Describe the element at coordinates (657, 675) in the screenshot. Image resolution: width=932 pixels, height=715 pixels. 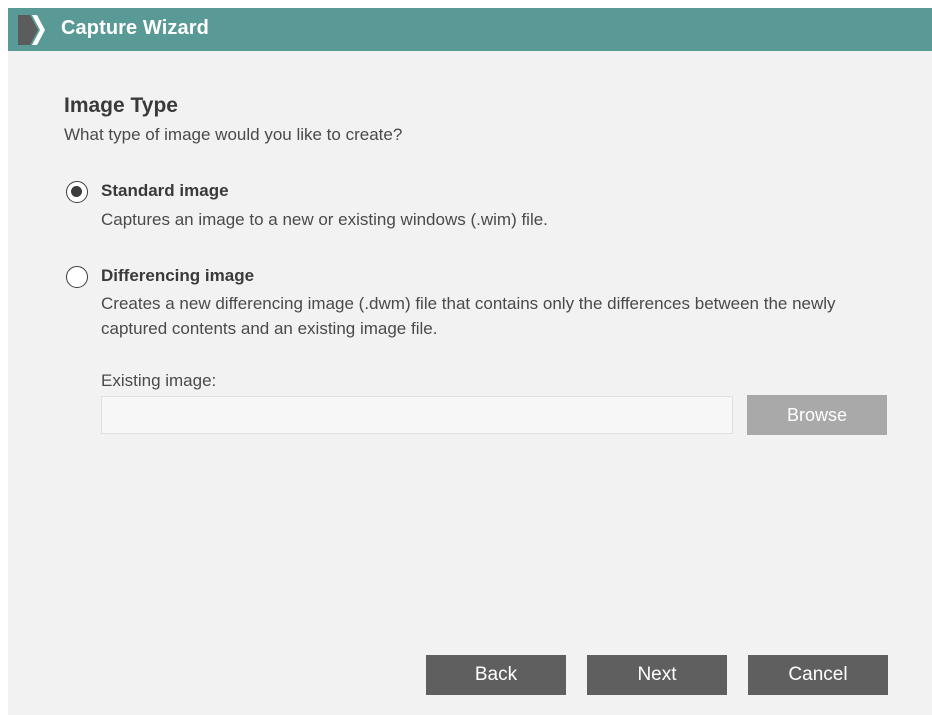
I see `next-button: Next` at that location.